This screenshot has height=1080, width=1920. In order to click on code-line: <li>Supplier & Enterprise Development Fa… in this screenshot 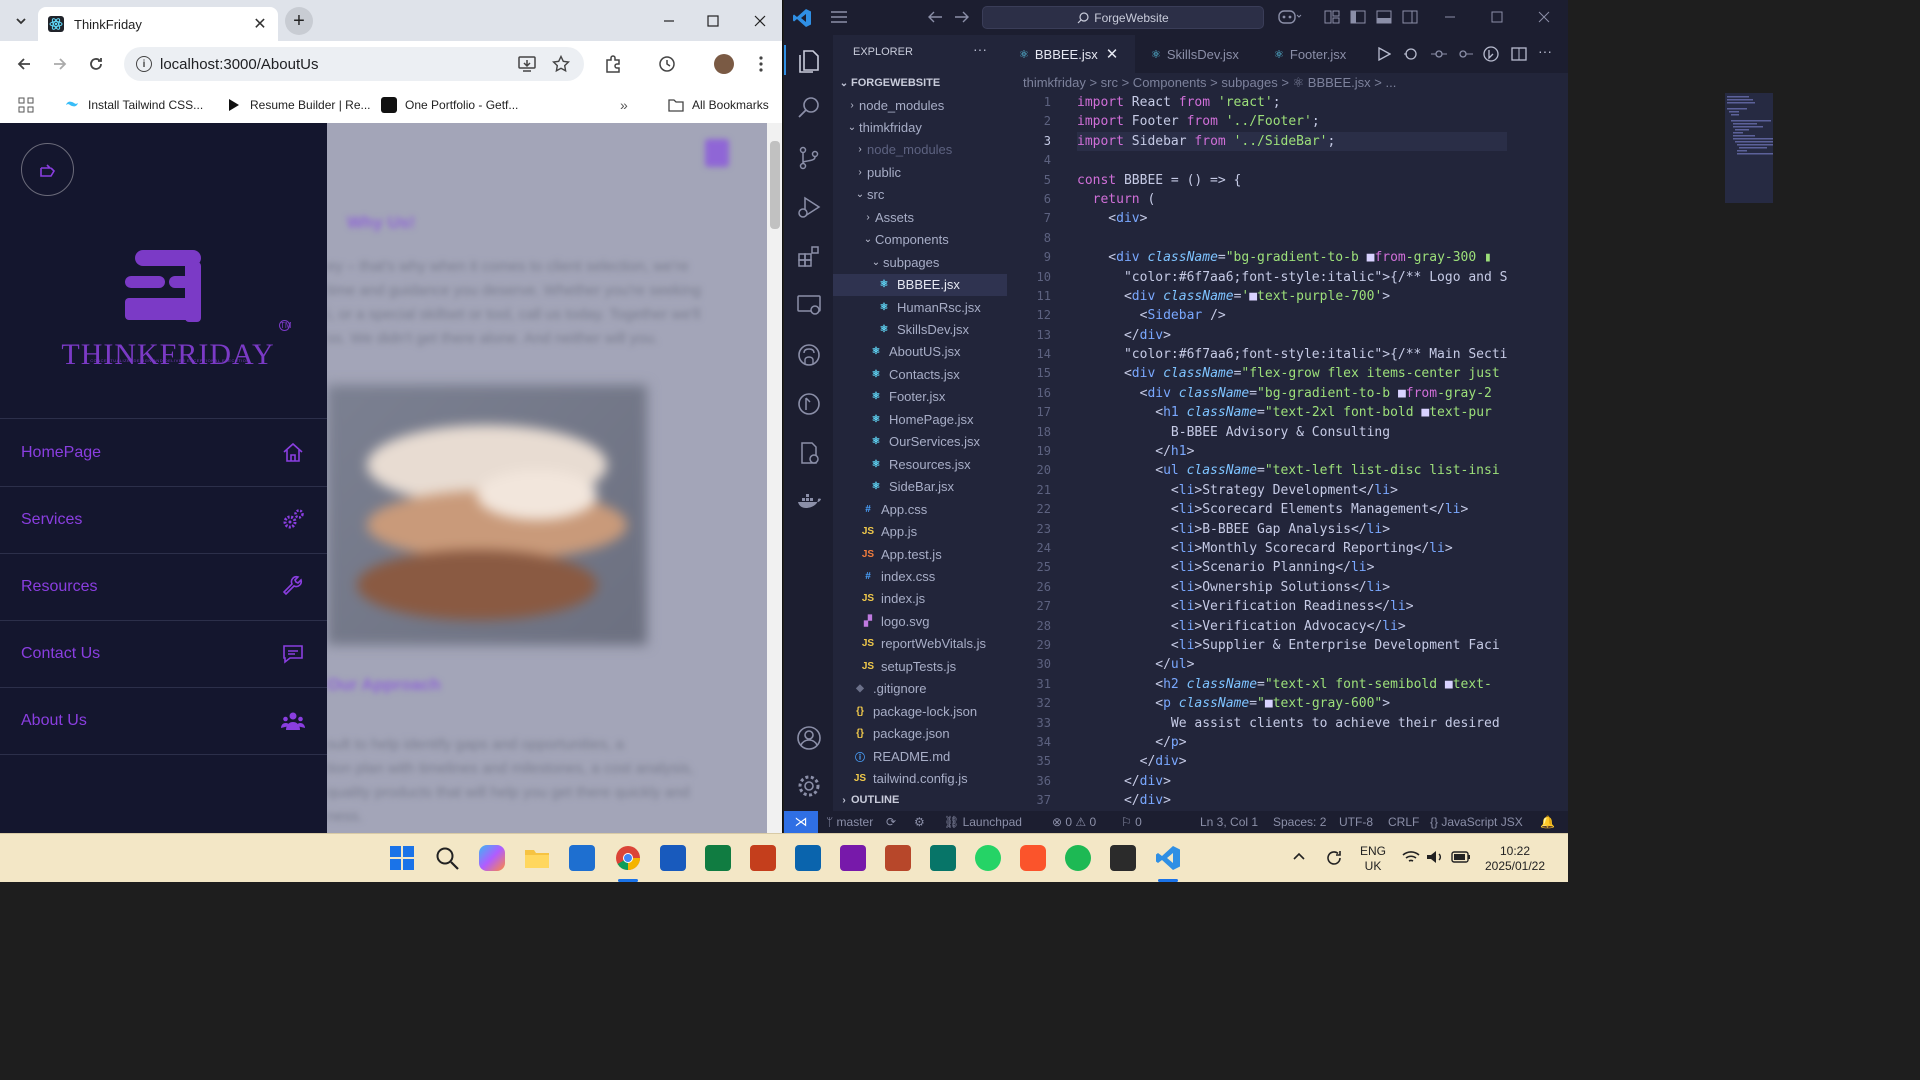, I will do `click(1292, 645)`.